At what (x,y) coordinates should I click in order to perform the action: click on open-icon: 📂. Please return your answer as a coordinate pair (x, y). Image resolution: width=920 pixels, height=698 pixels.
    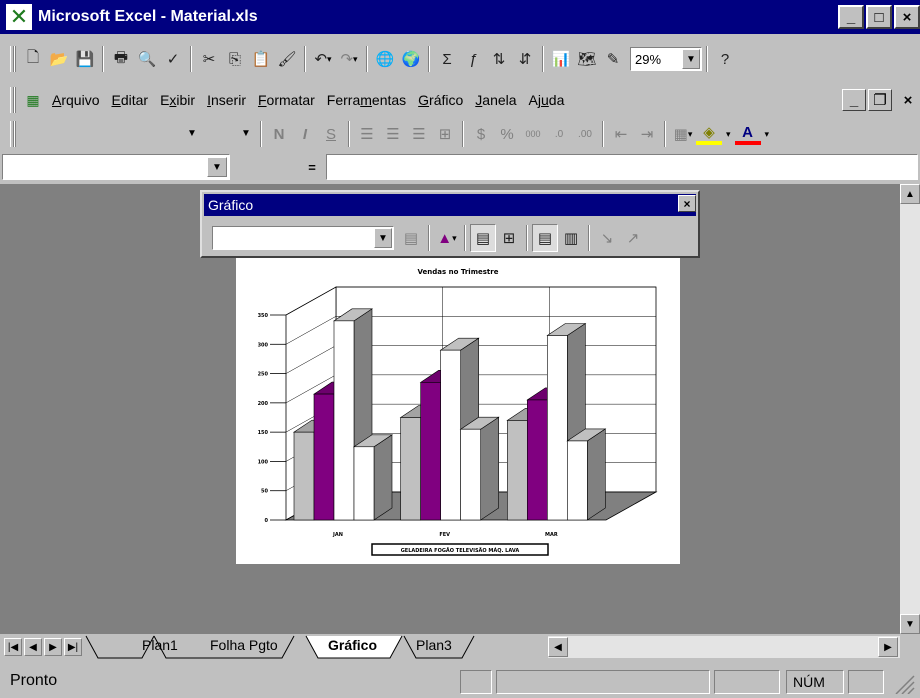
    Looking at the image, I should click on (59, 59).